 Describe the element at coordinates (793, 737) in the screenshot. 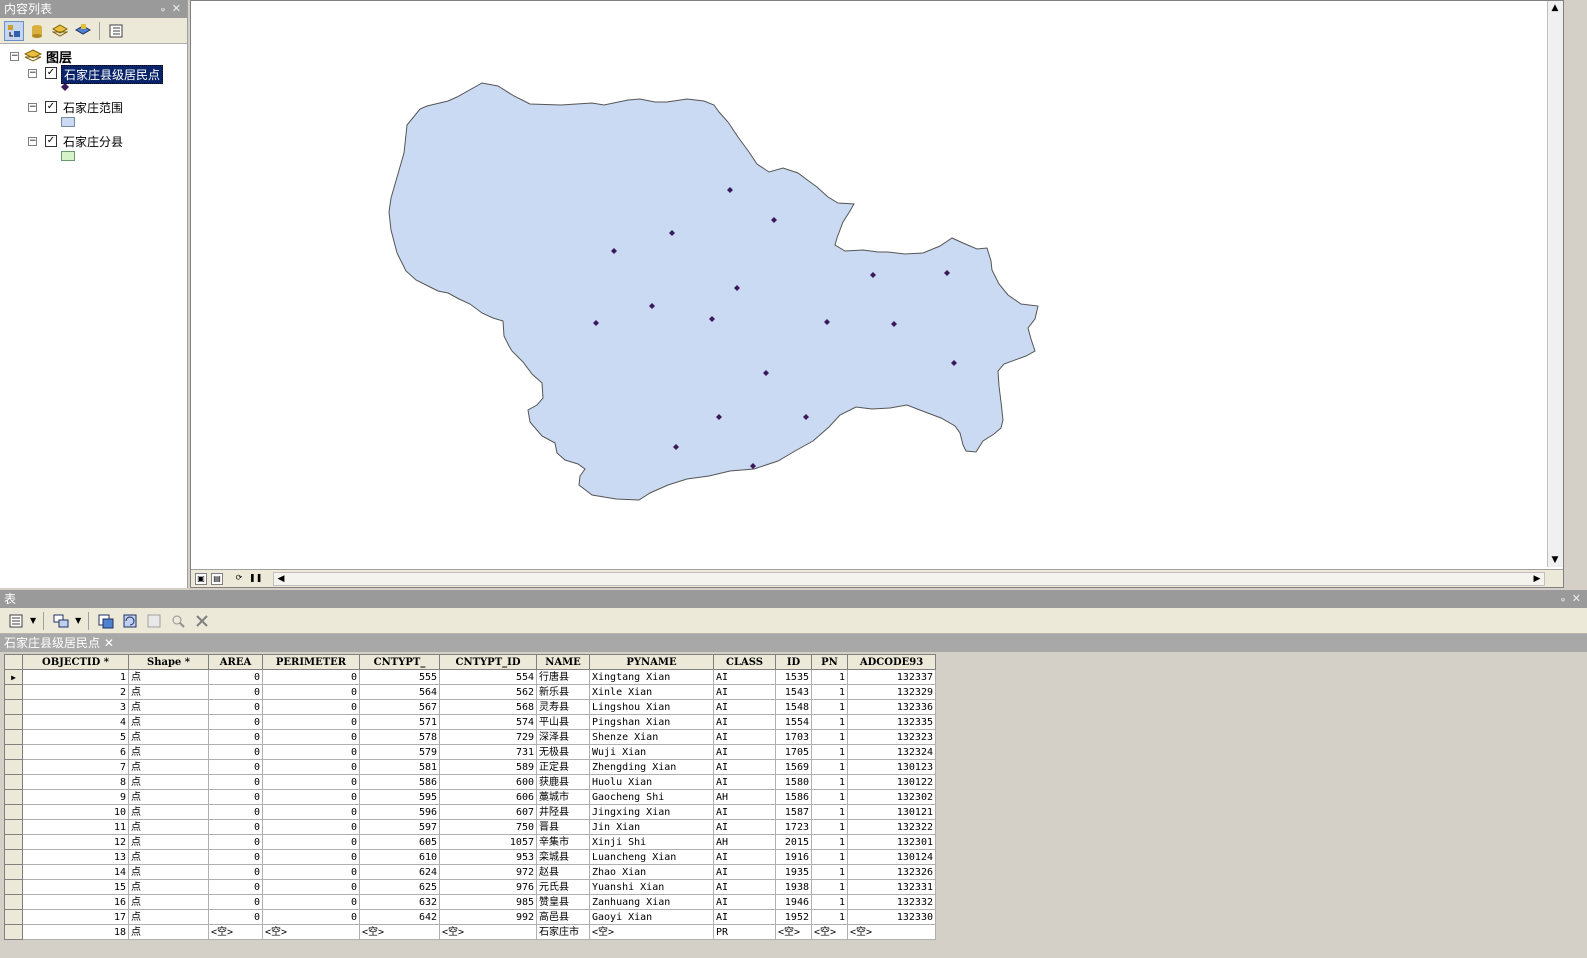

I see `table-cell: 1703` at that location.